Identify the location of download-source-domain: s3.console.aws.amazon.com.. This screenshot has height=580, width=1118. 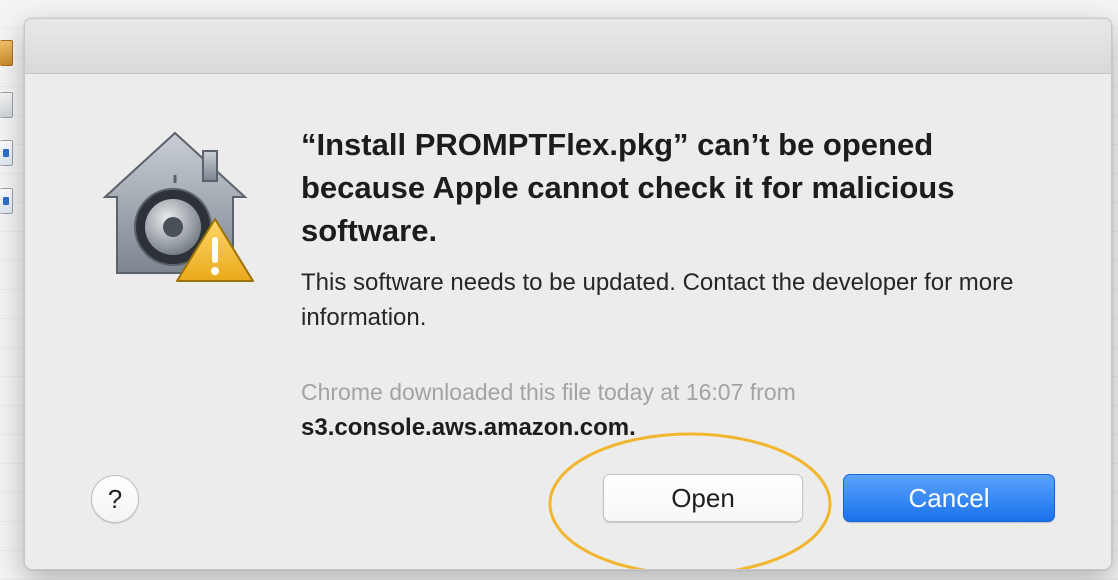
(468, 427).